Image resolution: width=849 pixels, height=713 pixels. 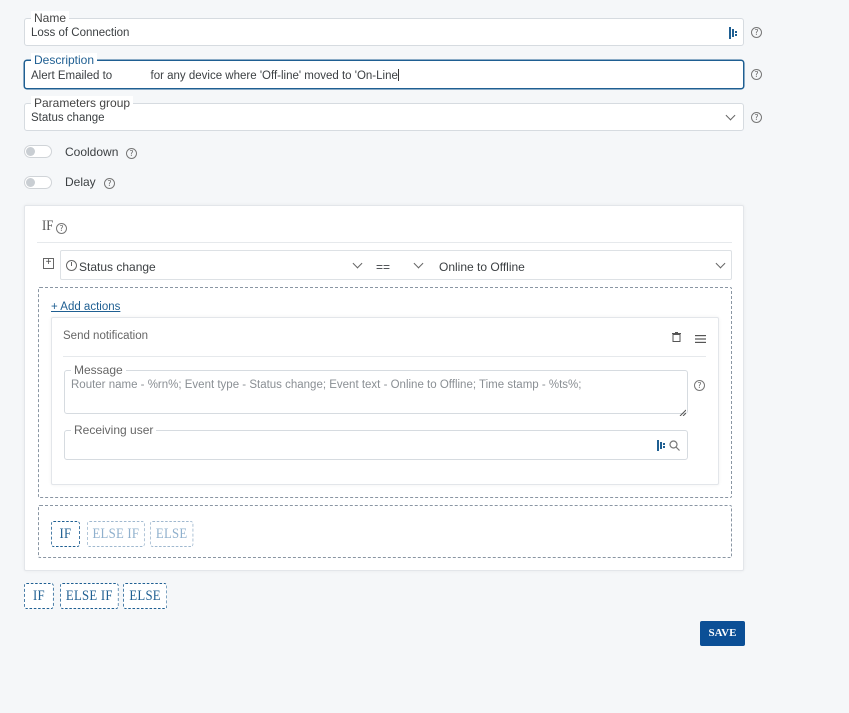 I want to click on message-help-icon: ?, so click(x=699, y=385).